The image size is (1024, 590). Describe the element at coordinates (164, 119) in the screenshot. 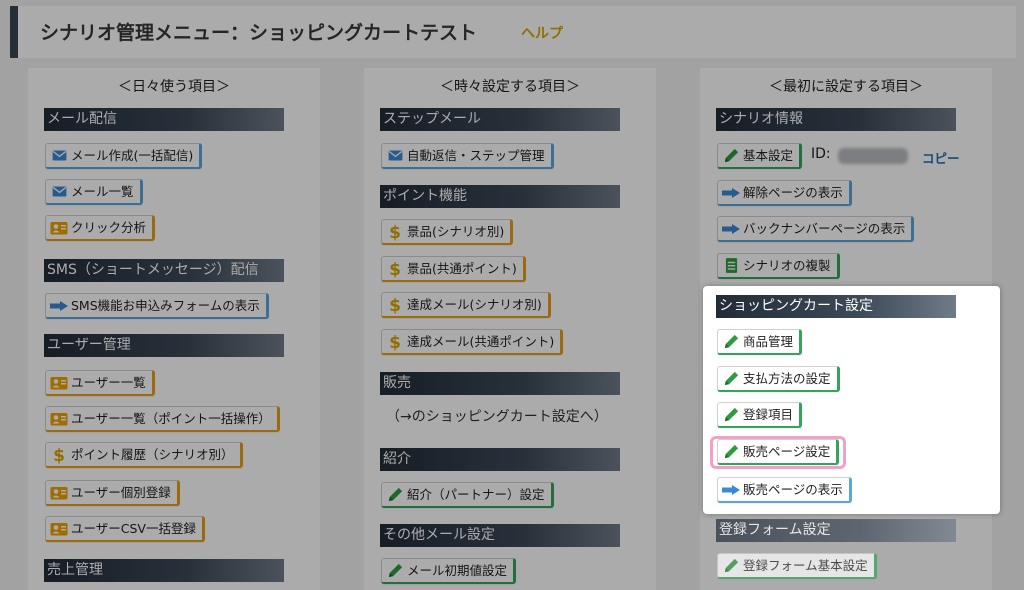

I see `section-mail-delivery: メール配信` at that location.